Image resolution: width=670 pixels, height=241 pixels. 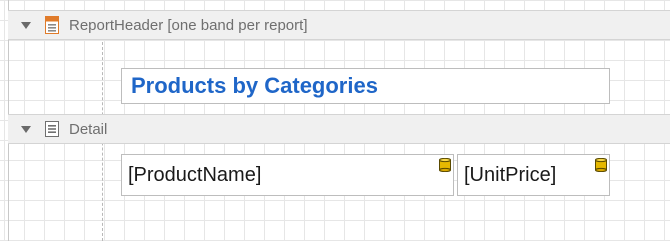 I want to click on unit-price-field: [UnitPrice], so click(x=533, y=175).